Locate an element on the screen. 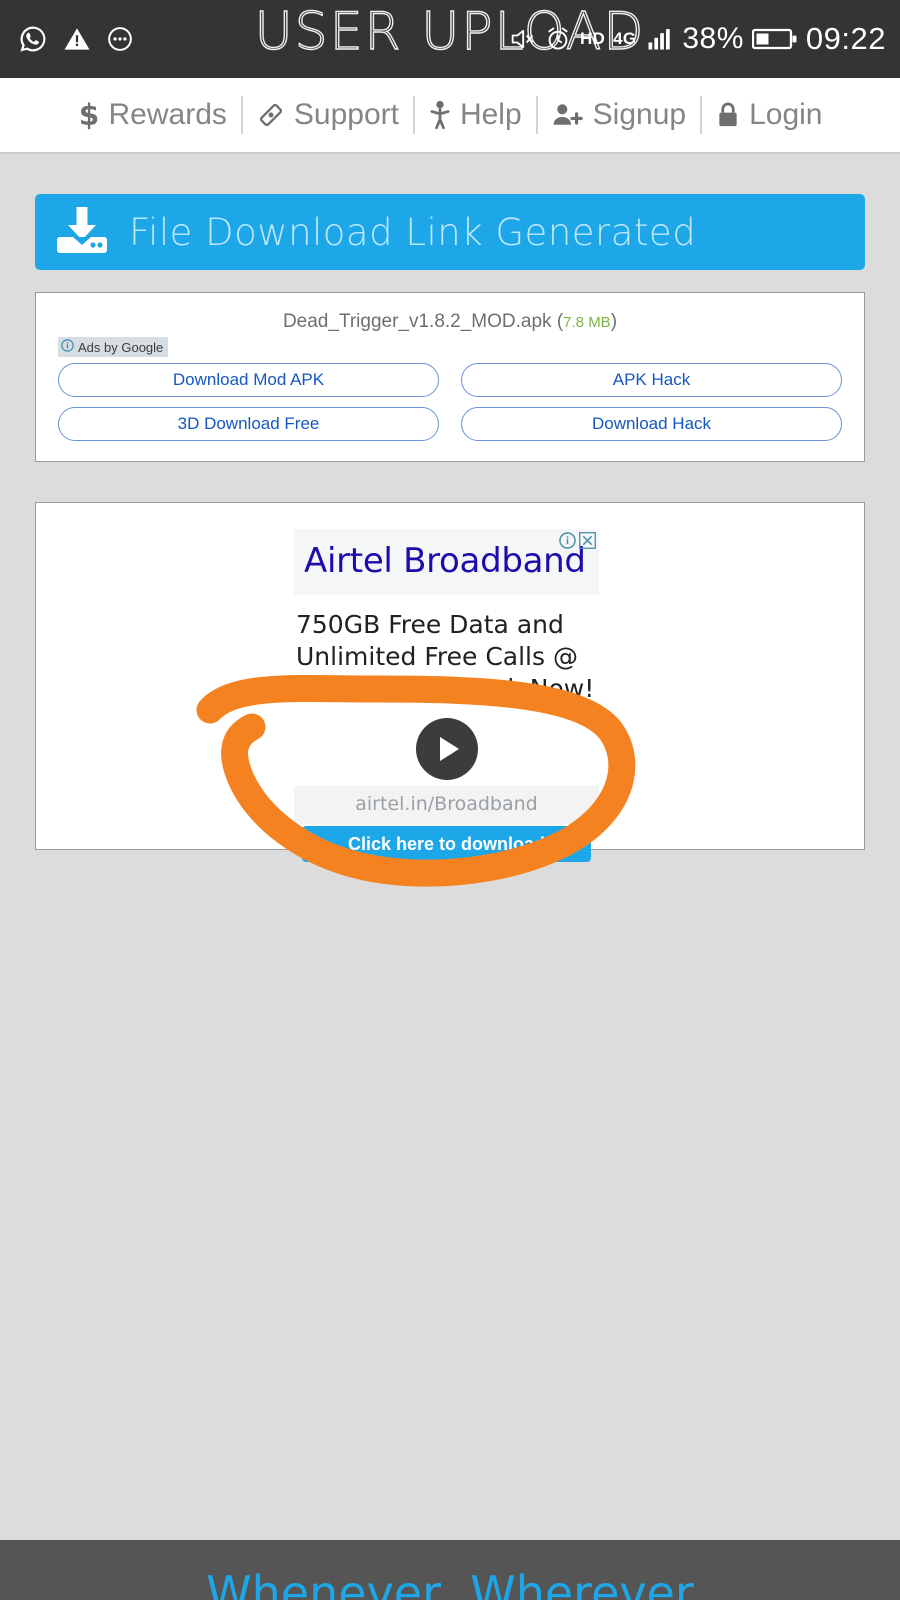 Image resolution: width=900 pixels, height=1600 pixels. ticket-icon is located at coordinates (271, 115).